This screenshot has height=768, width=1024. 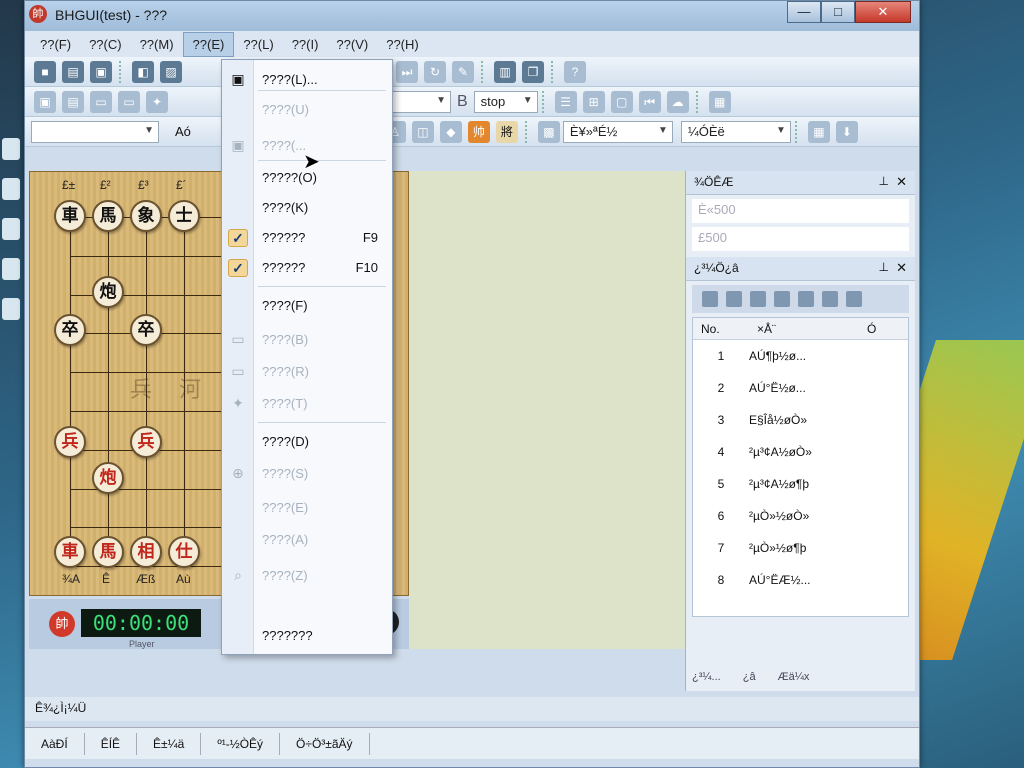 What do you see at coordinates (73, 101) in the screenshot?
I see `engine-config-icon: ▤` at bounding box center [73, 101].